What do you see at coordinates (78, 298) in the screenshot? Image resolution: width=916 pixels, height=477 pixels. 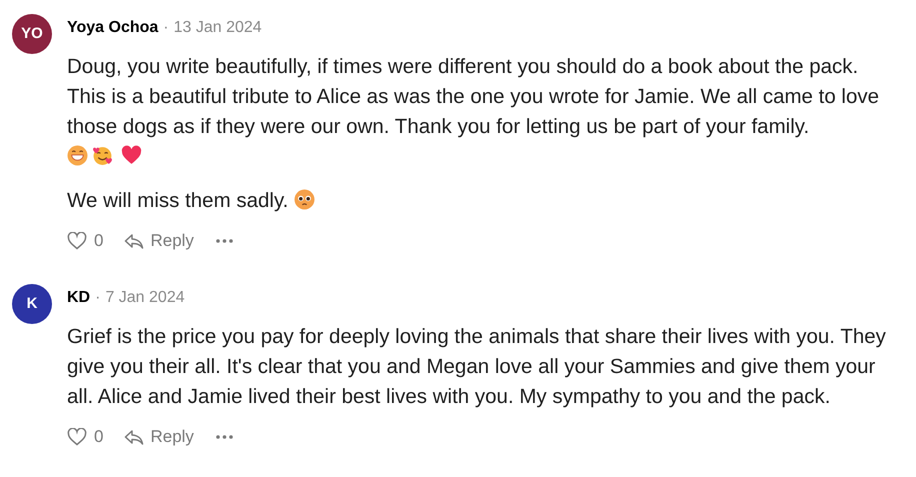 I see `author-name: KD` at bounding box center [78, 298].